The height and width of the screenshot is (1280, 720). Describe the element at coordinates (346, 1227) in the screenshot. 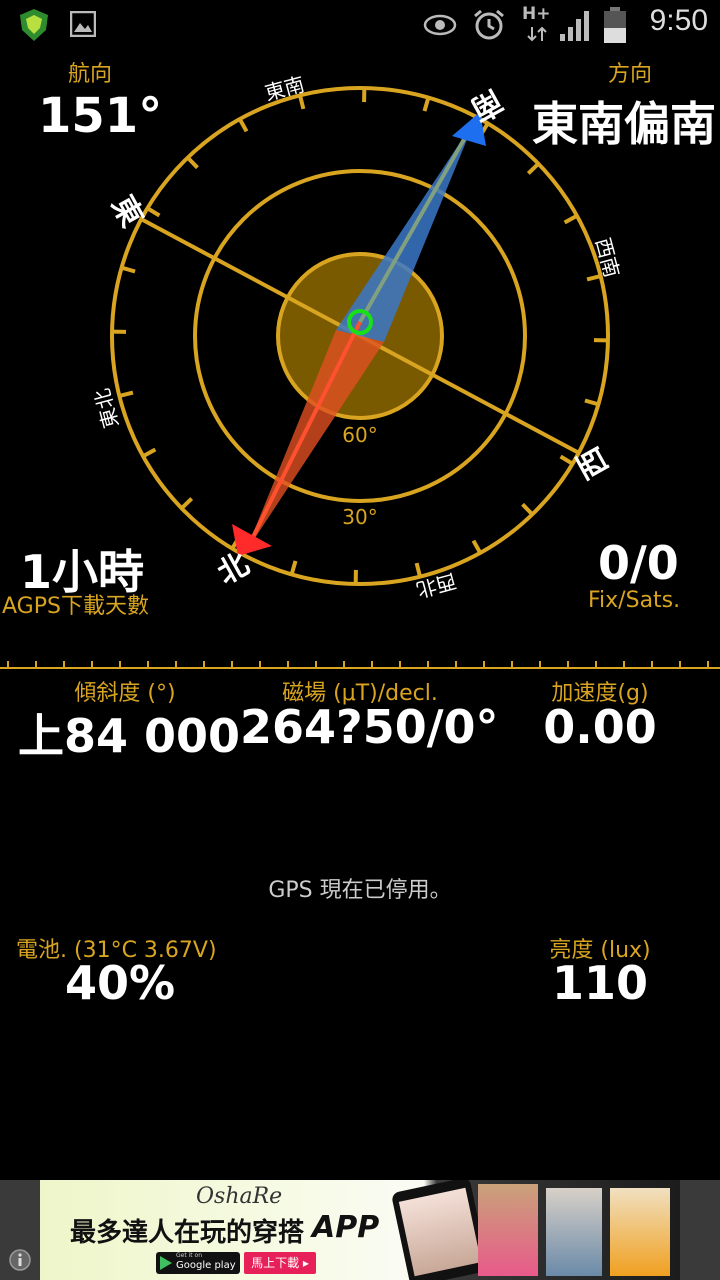

I see `ad-headline-app: APP` at that location.